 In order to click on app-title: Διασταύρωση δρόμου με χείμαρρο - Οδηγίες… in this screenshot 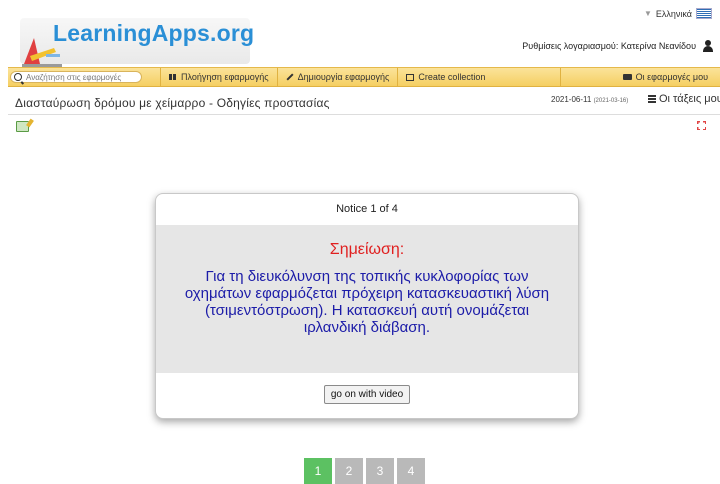, I will do `click(172, 103)`.